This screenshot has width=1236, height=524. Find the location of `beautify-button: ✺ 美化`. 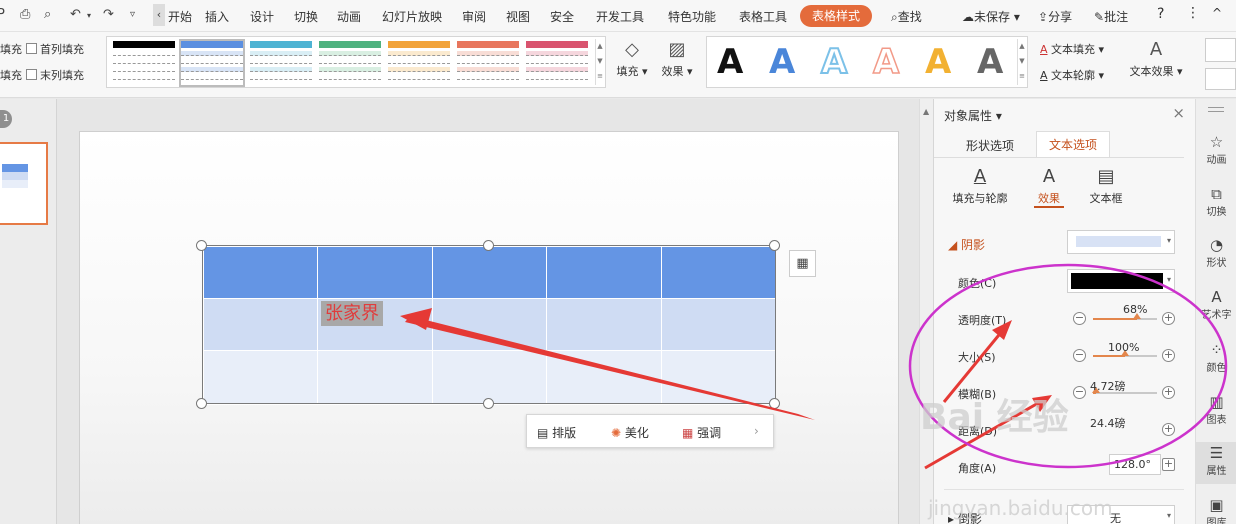

beautify-button: ✺ 美化 is located at coordinates (630, 432).